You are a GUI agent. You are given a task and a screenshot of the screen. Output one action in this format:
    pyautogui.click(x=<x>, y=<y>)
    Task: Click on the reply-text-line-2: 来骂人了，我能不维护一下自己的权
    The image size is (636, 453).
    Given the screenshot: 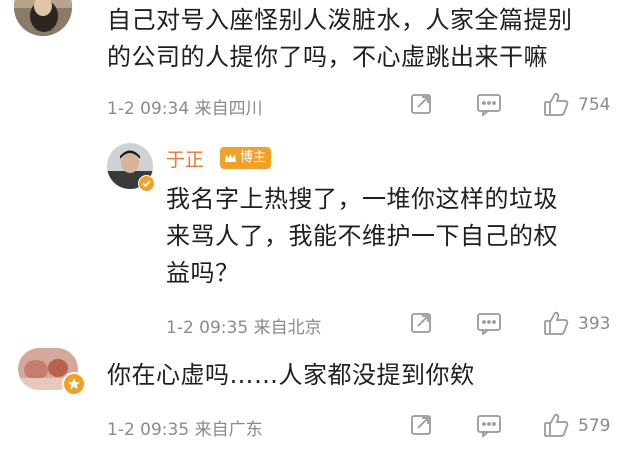 What is the action you would take?
    pyautogui.click(x=362, y=236)
    